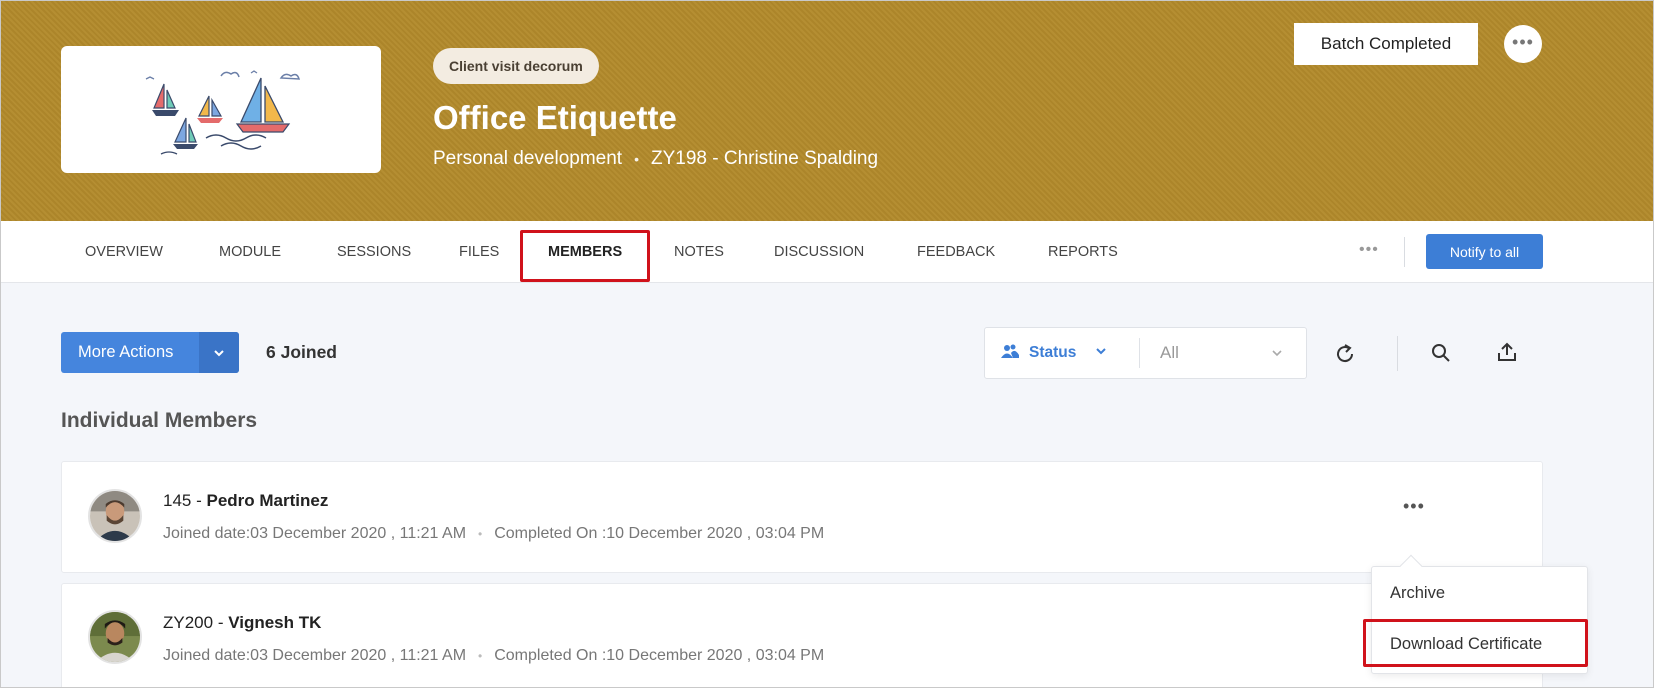 Image resolution: width=1654 pixels, height=688 pixels. I want to click on status-filter: Status All, so click(1145, 353).